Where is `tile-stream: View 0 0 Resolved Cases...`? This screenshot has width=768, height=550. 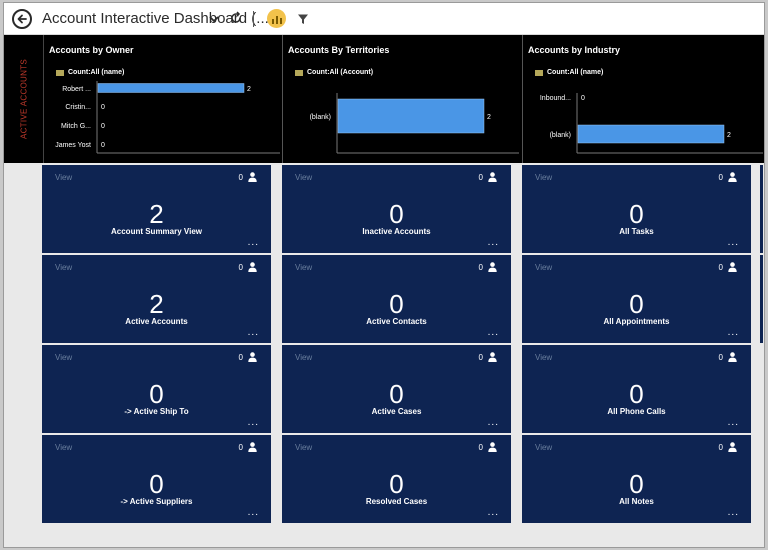 tile-stream: View 0 0 Resolved Cases... is located at coordinates (396, 479).